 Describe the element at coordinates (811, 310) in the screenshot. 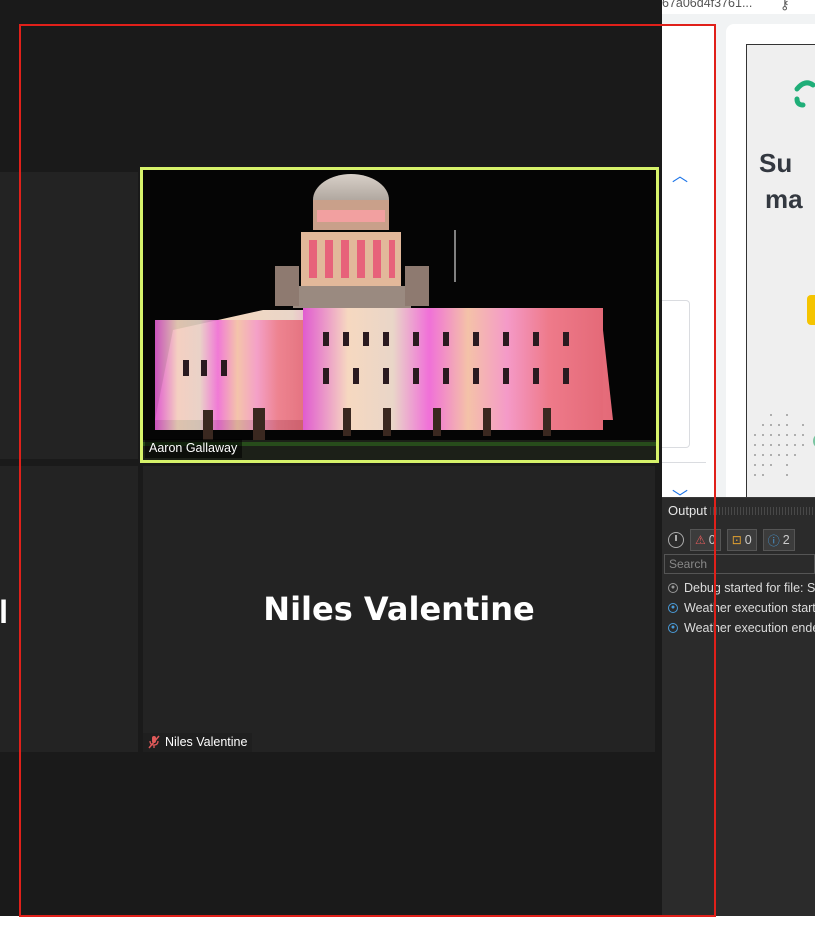

I see `ad-cta-button` at that location.